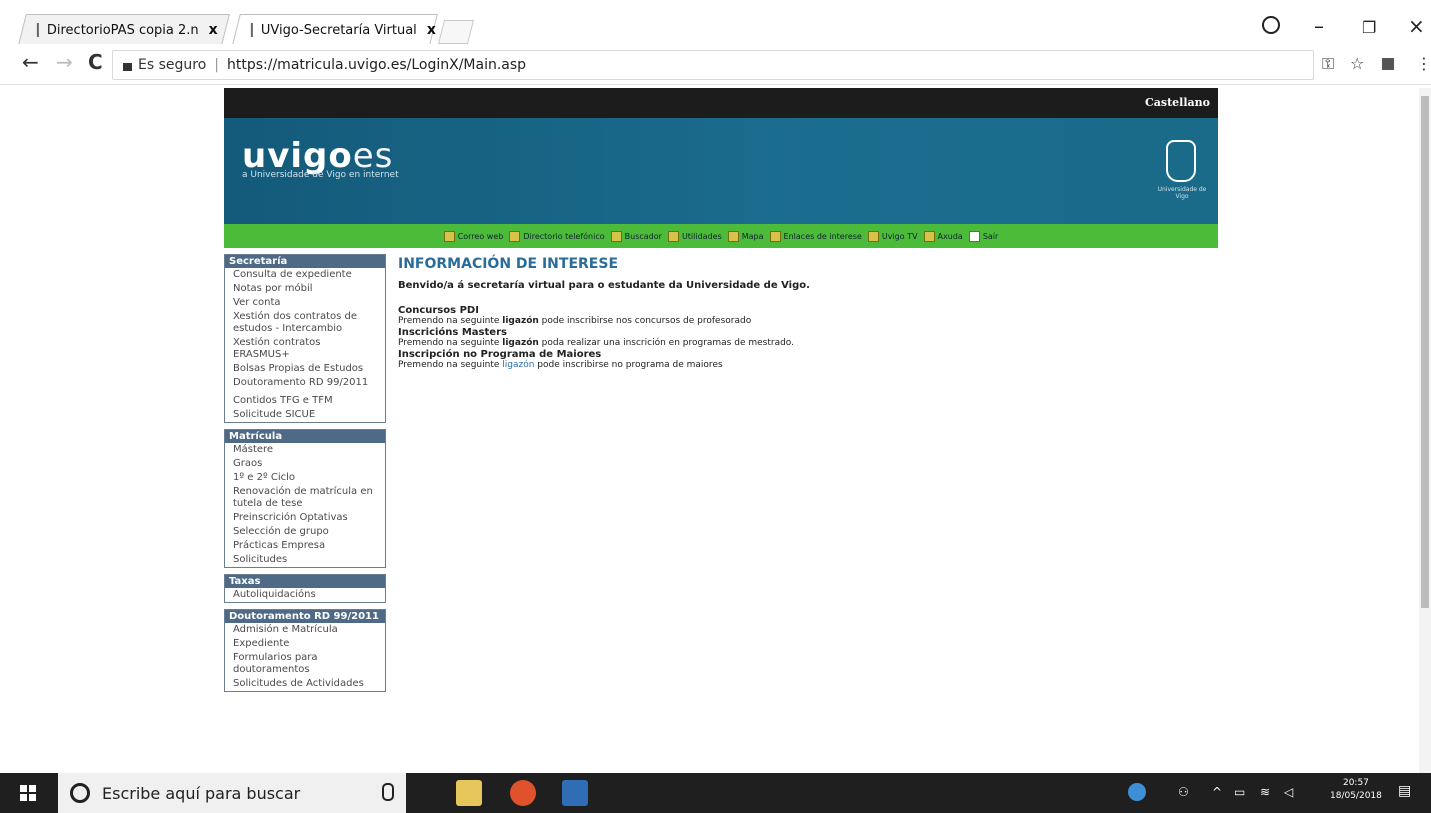  What do you see at coordinates (305, 369) in the screenshot?
I see `sidebar-link: Bolsas Propias de Estudos` at bounding box center [305, 369].